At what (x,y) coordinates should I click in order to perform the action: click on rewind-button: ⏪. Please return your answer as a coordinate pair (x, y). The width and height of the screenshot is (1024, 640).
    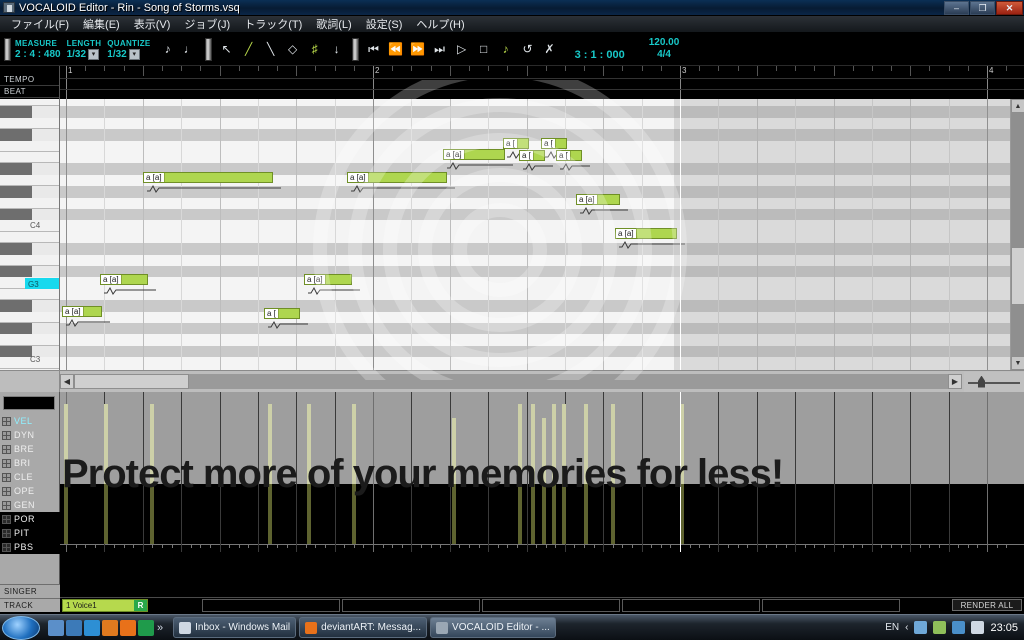
    Looking at the image, I should click on (396, 49).